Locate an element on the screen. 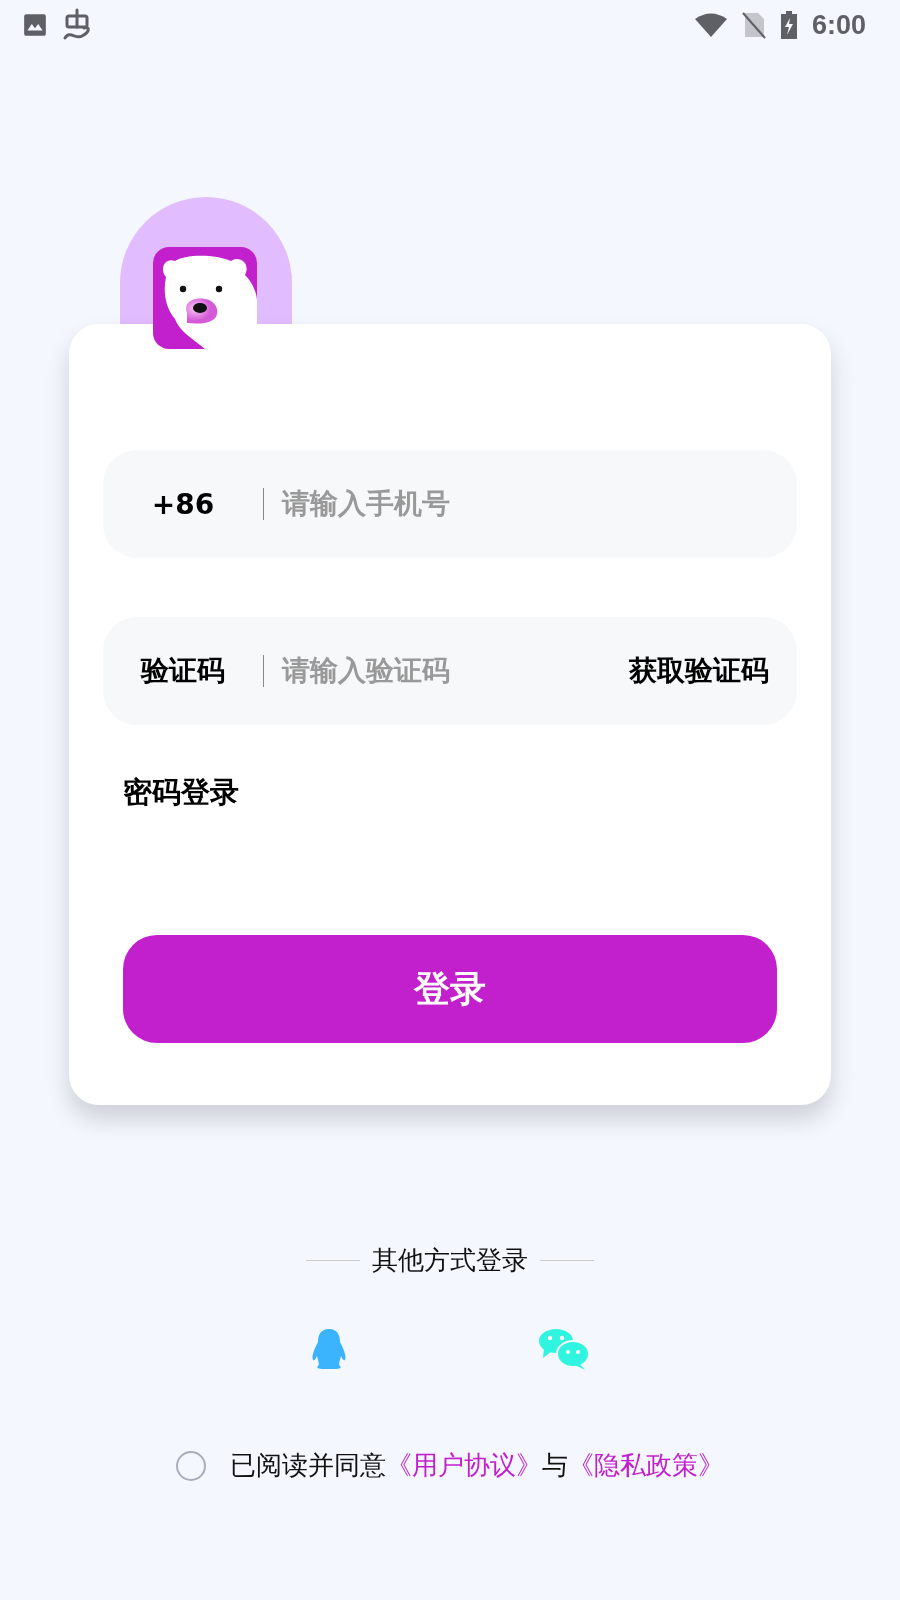 Image resolution: width=900 pixels, height=1600 pixels. agreement-text: 已阅读并同意 is located at coordinates (308, 1465).